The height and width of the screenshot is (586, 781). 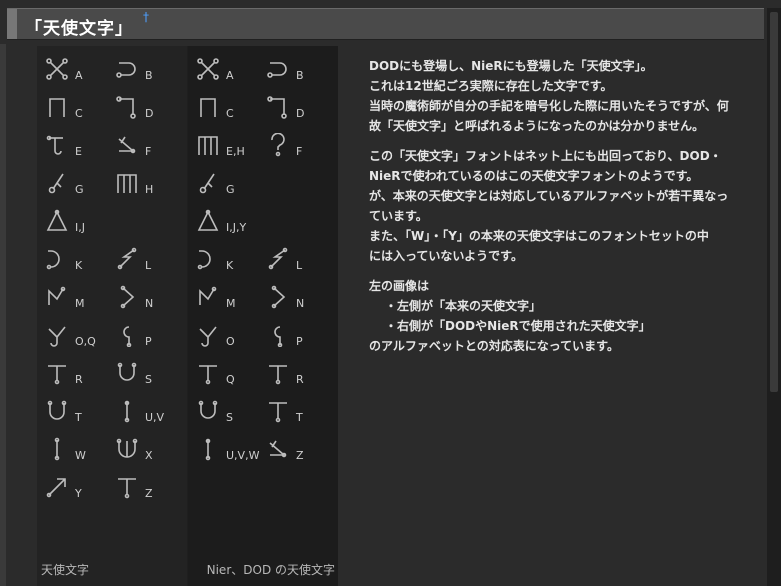 I want to click on glyph-letter-label: U,V, so click(x=155, y=417).